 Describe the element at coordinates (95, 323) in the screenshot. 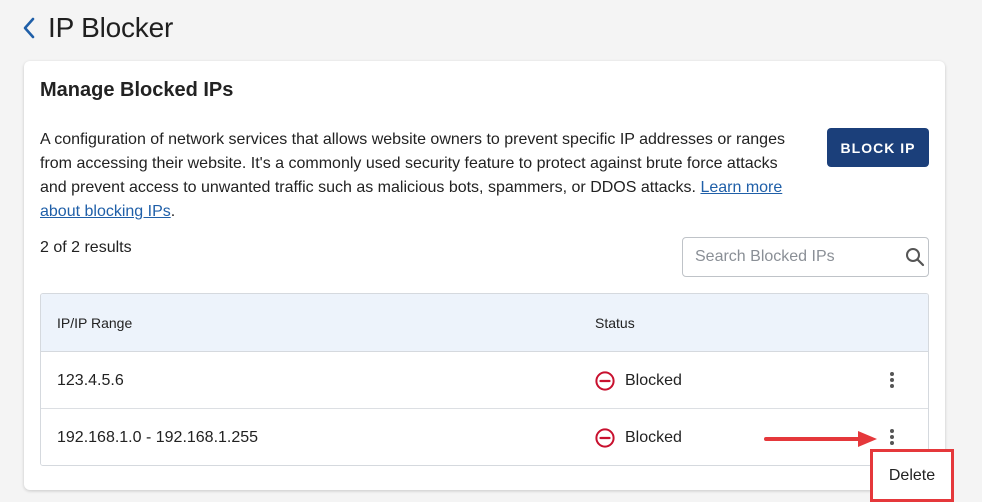

I see `column-header-ip: IP/IP Range` at that location.